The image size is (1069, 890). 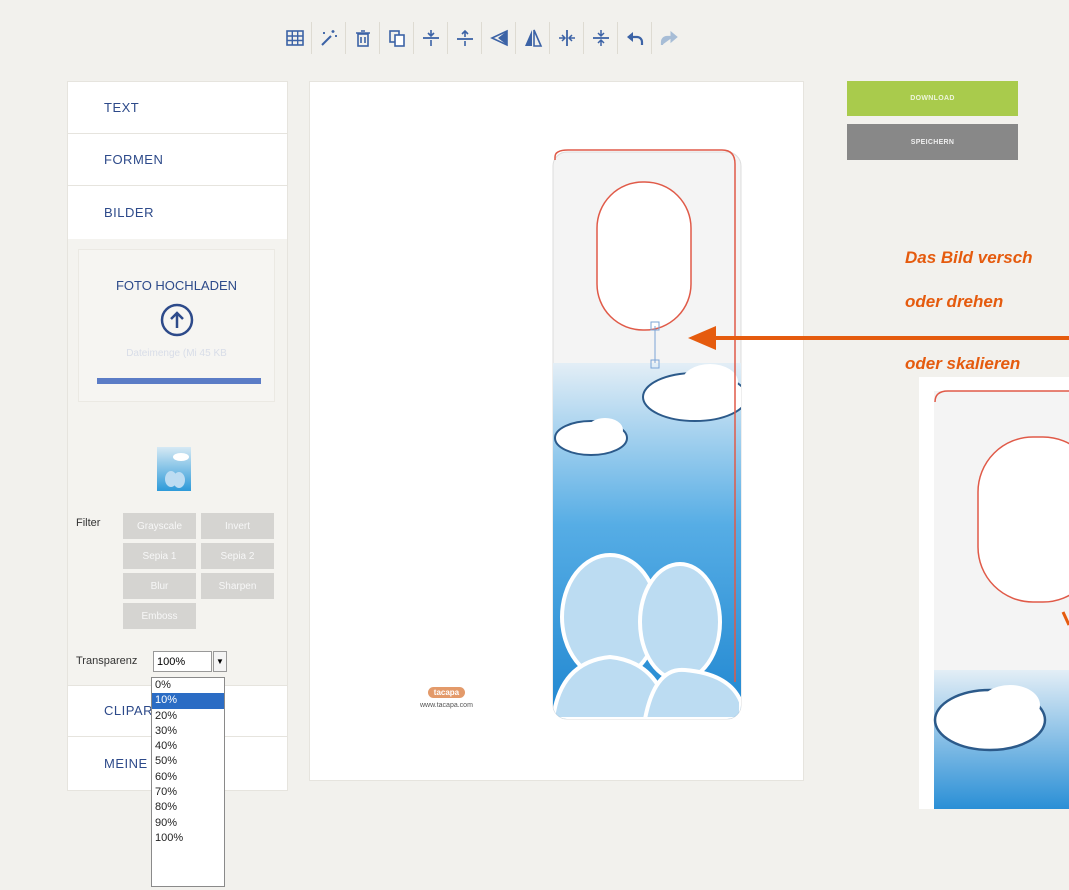 What do you see at coordinates (994, 593) in the screenshot?
I see `zoom-preview` at bounding box center [994, 593].